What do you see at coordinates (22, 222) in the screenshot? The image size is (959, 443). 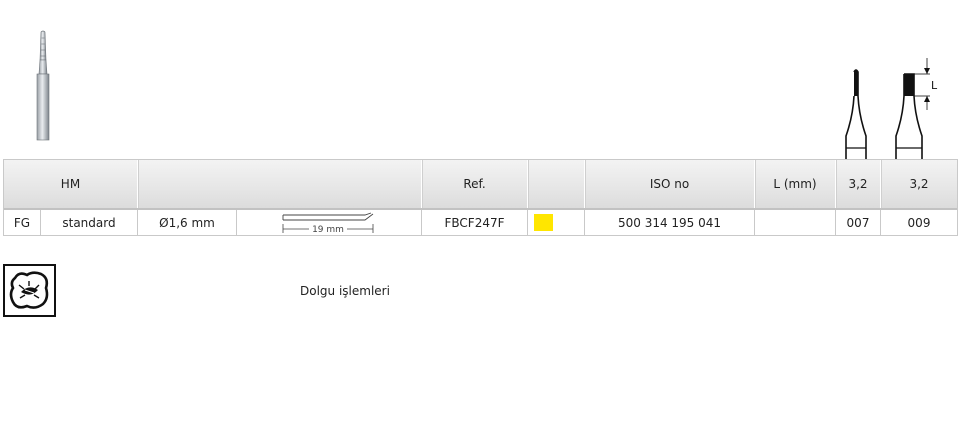 I see `cell-shank: FG` at bounding box center [22, 222].